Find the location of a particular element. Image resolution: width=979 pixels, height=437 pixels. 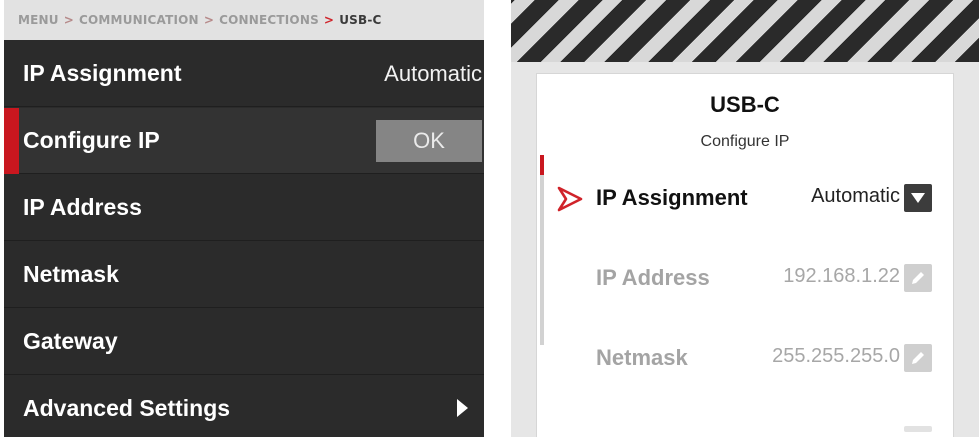

setting-row-ip-assignment: IP Assignment Automatic is located at coordinates (745, 199).